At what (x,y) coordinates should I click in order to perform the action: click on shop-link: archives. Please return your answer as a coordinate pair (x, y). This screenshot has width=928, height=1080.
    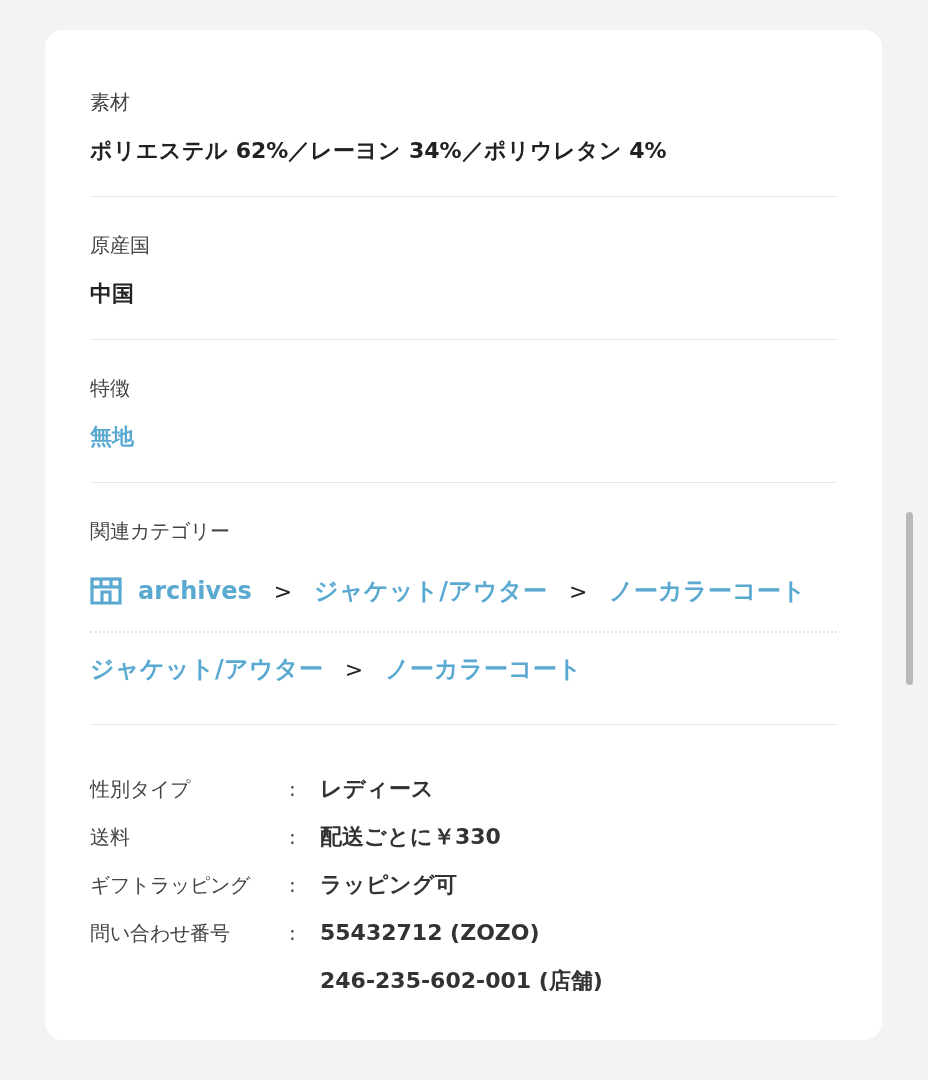
    Looking at the image, I should click on (171, 591).